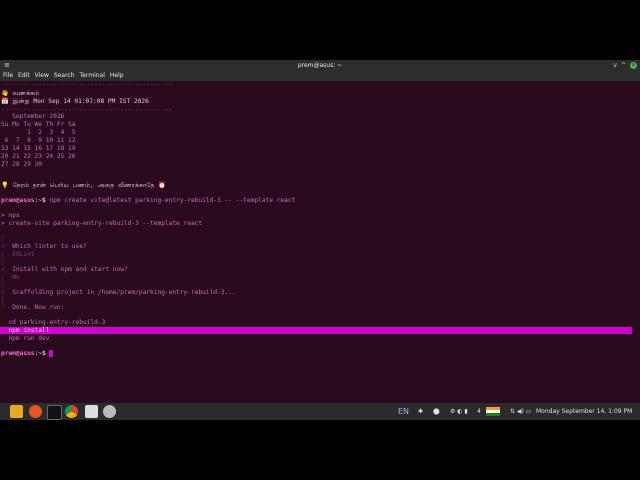 The image size is (640, 480). Describe the element at coordinates (7, 307) in the screenshot. I see `wizard-end: └` at that location.